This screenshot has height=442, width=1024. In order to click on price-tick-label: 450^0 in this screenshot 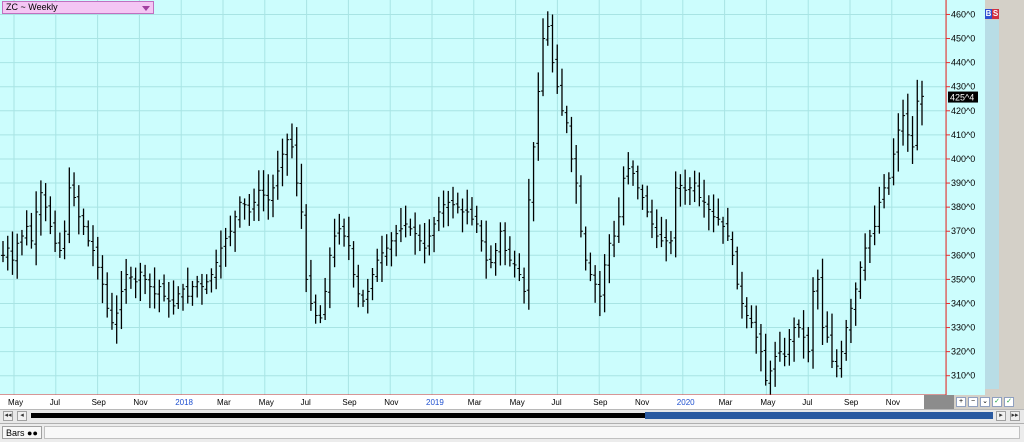, I will do `click(963, 39)`.